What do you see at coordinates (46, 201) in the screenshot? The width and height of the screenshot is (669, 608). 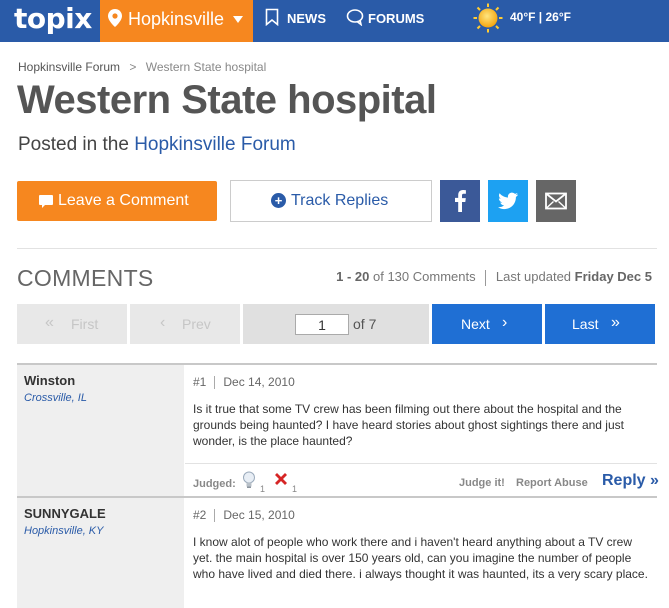 I see `comment-icon` at bounding box center [46, 201].